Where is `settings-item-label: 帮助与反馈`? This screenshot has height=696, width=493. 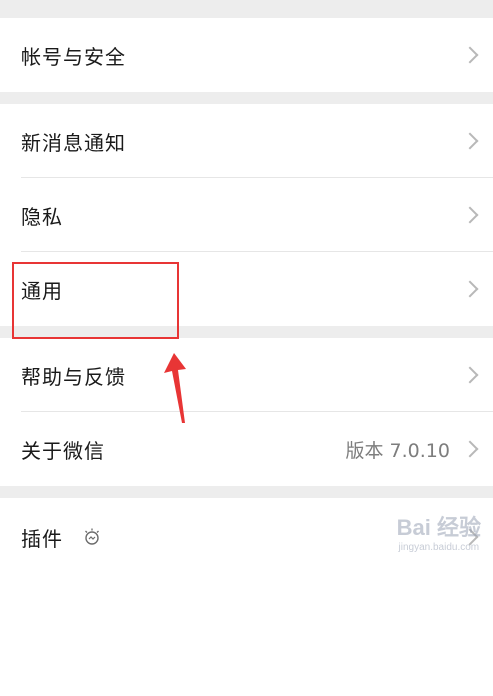
settings-item-label: 帮助与反馈 is located at coordinates (73, 376).